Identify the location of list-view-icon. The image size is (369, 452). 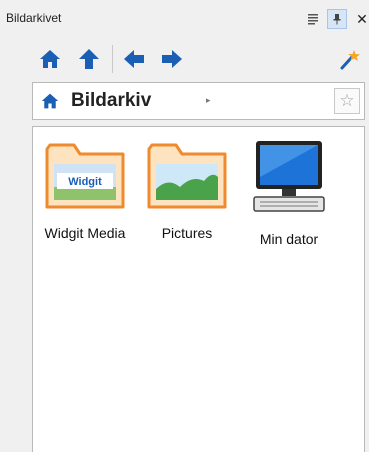
(313, 19).